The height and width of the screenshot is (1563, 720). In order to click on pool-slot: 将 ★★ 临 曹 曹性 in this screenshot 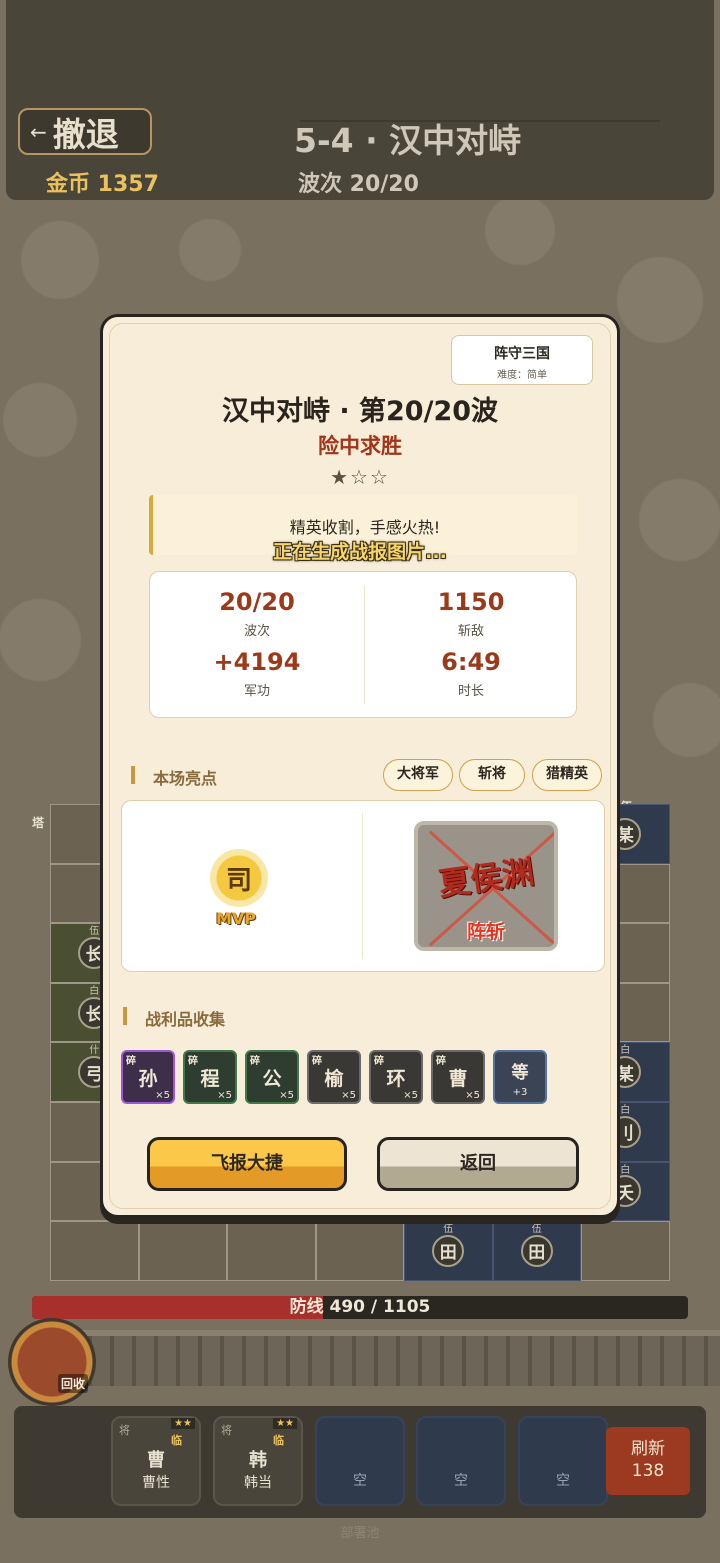, I will do `click(156, 1461)`.